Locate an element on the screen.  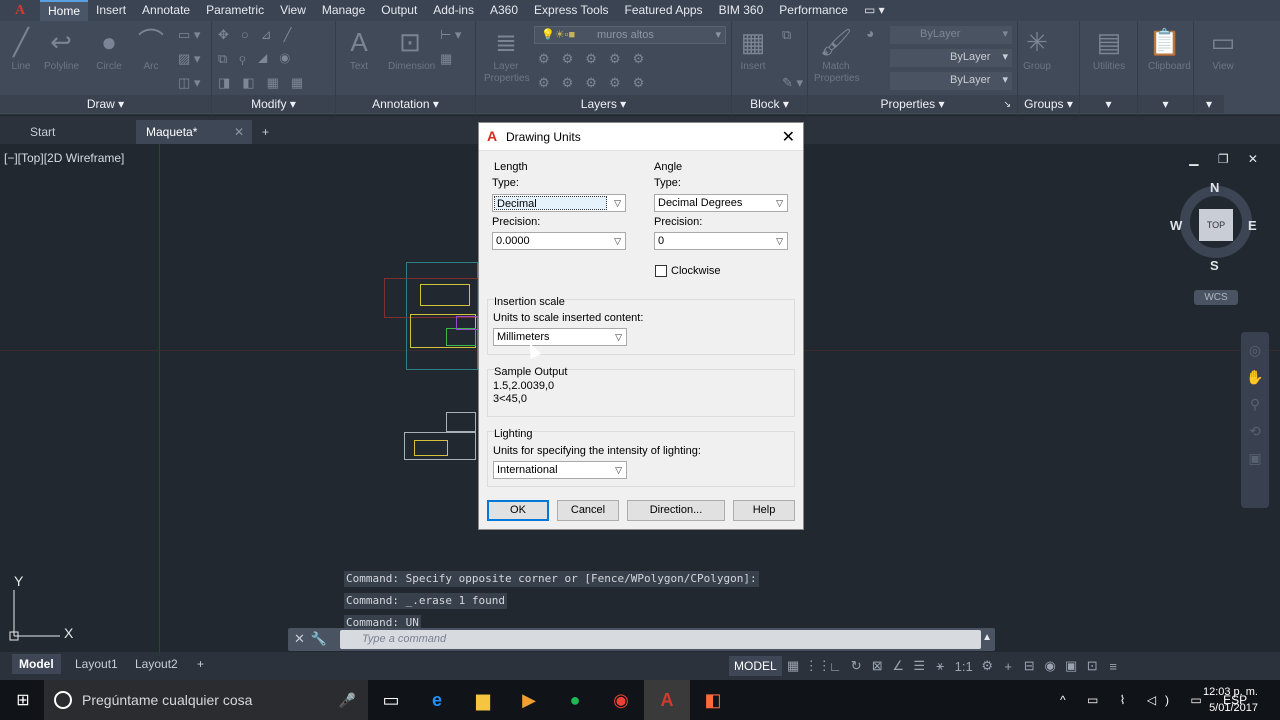
tab-bim-360: BIM 360 is located at coordinates (741, 10).